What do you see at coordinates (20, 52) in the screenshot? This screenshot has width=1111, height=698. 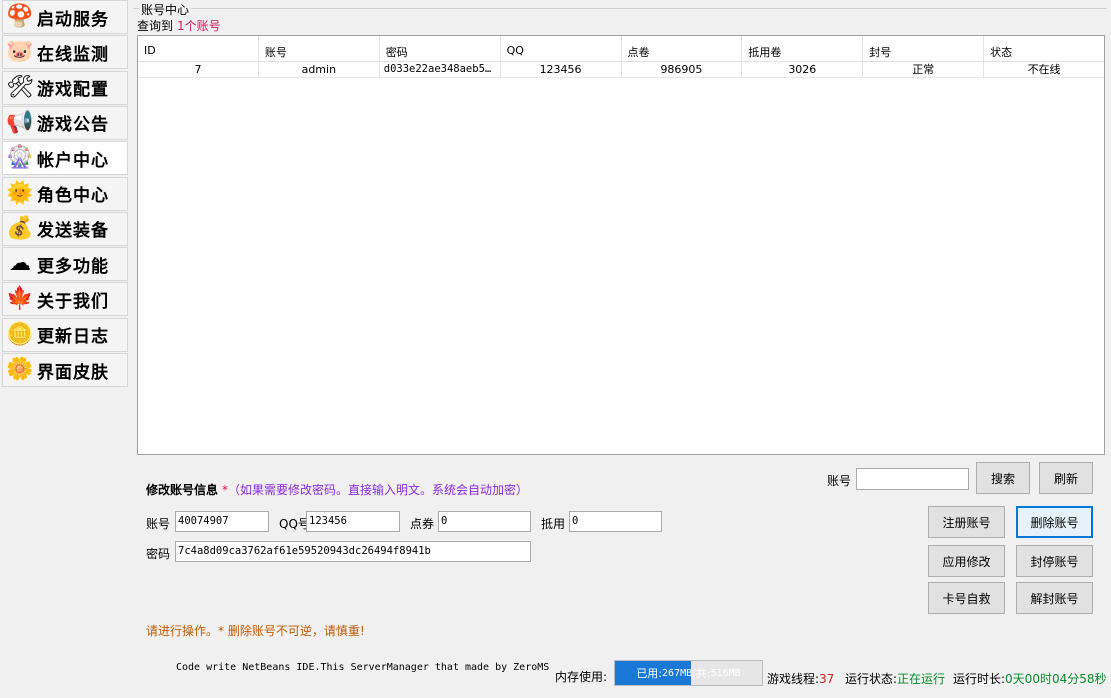 I see `pig-face-icon: 🐷` at bounding box center [20, 52].